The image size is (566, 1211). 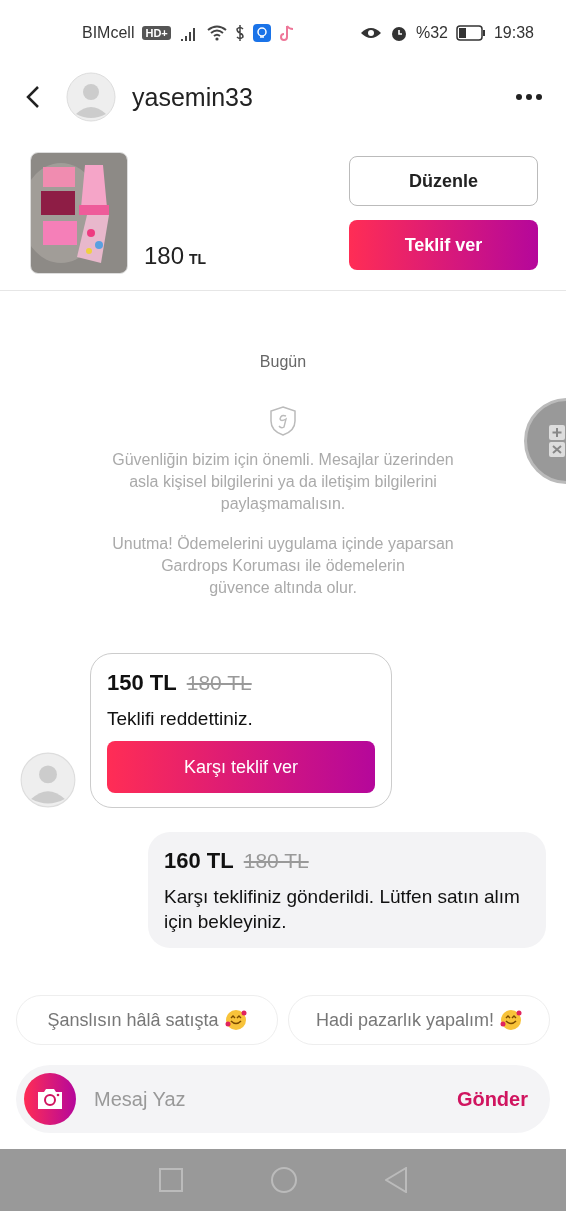 I want to click on recents-icon, so click(x=171, y=1180).